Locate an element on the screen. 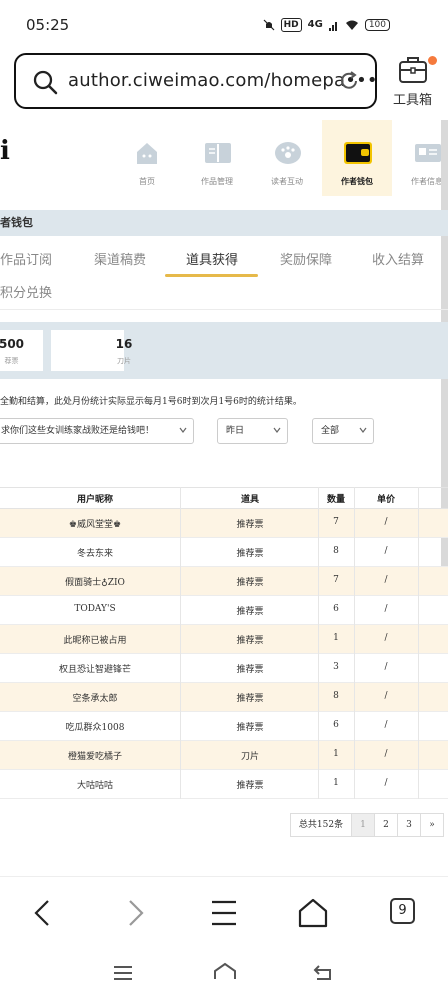  page-button-1: 1 is located at coordinates (363, 825).